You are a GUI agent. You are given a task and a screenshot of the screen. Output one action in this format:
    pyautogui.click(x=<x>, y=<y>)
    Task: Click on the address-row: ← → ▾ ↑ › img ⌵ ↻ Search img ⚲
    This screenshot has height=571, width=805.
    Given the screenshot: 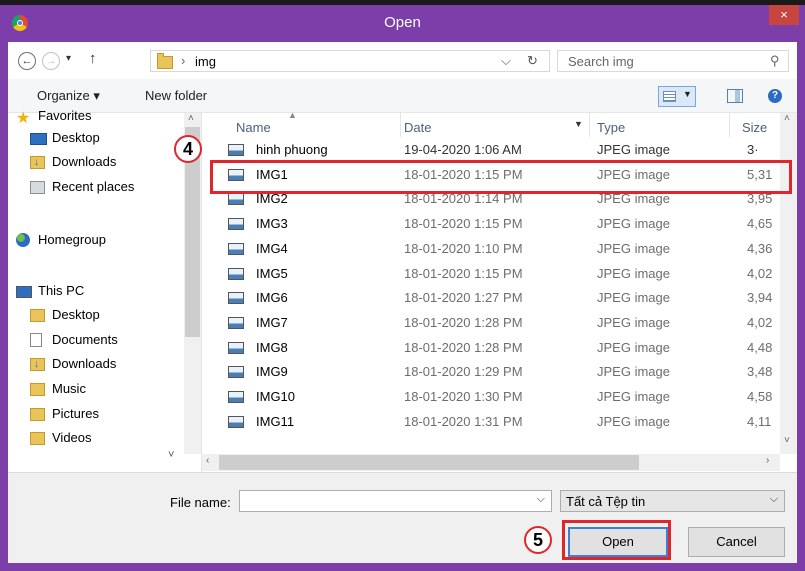 What is the action you would take?
    pyautogui.click(x=402, y=60)
    